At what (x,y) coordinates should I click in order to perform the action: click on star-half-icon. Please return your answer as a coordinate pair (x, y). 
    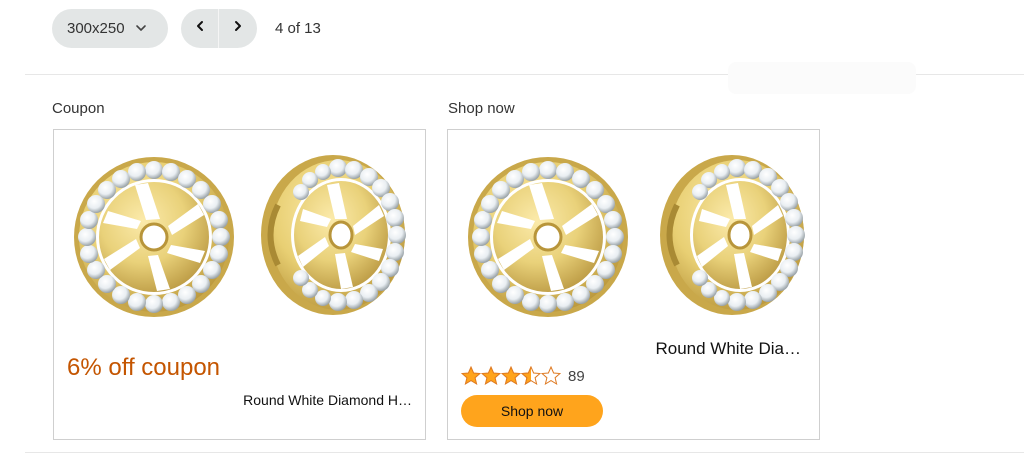
    Looking at the image, I should click on (531, 375).